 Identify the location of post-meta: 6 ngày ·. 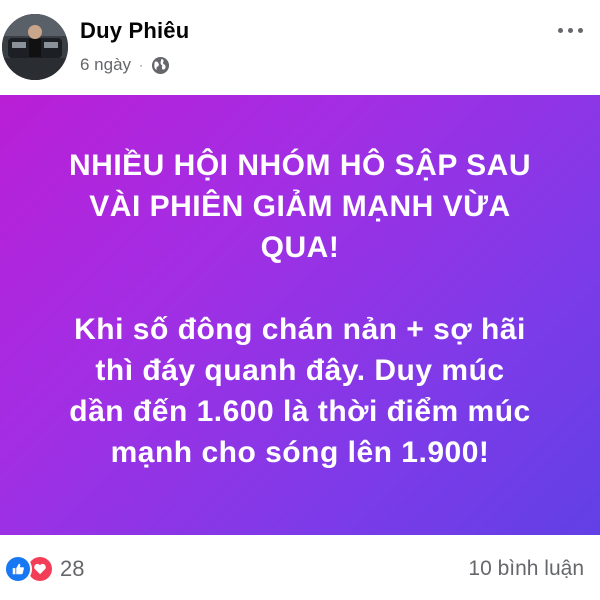
(125, 65).